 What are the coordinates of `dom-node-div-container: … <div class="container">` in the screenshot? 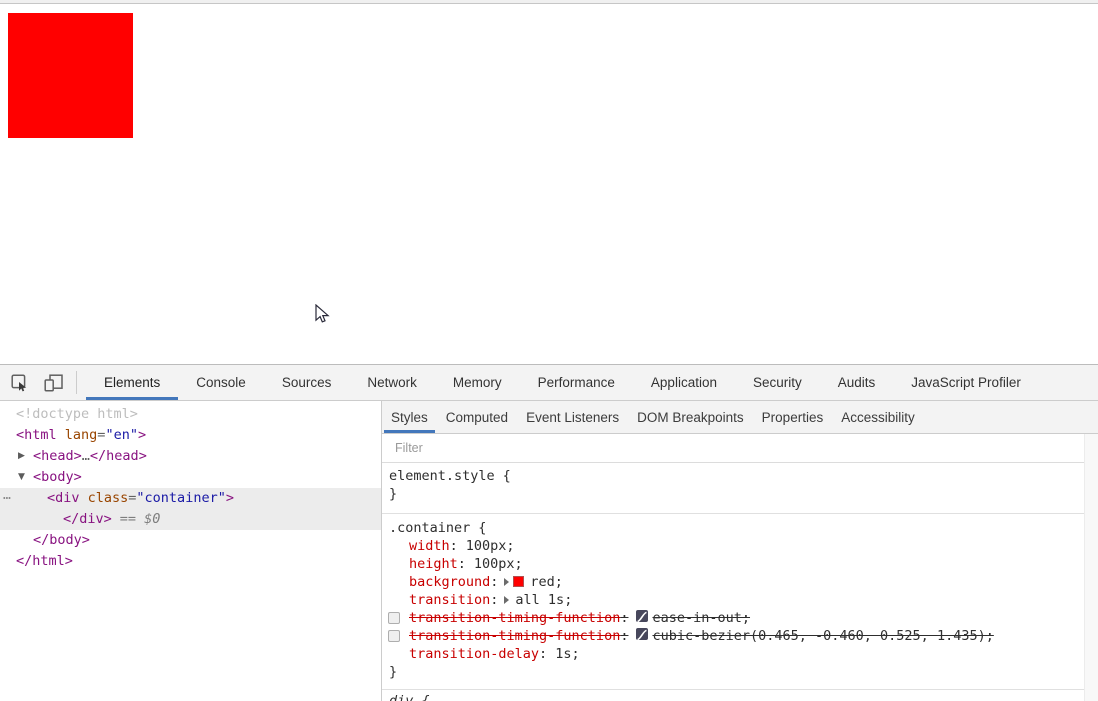 It's located at (190, 498).